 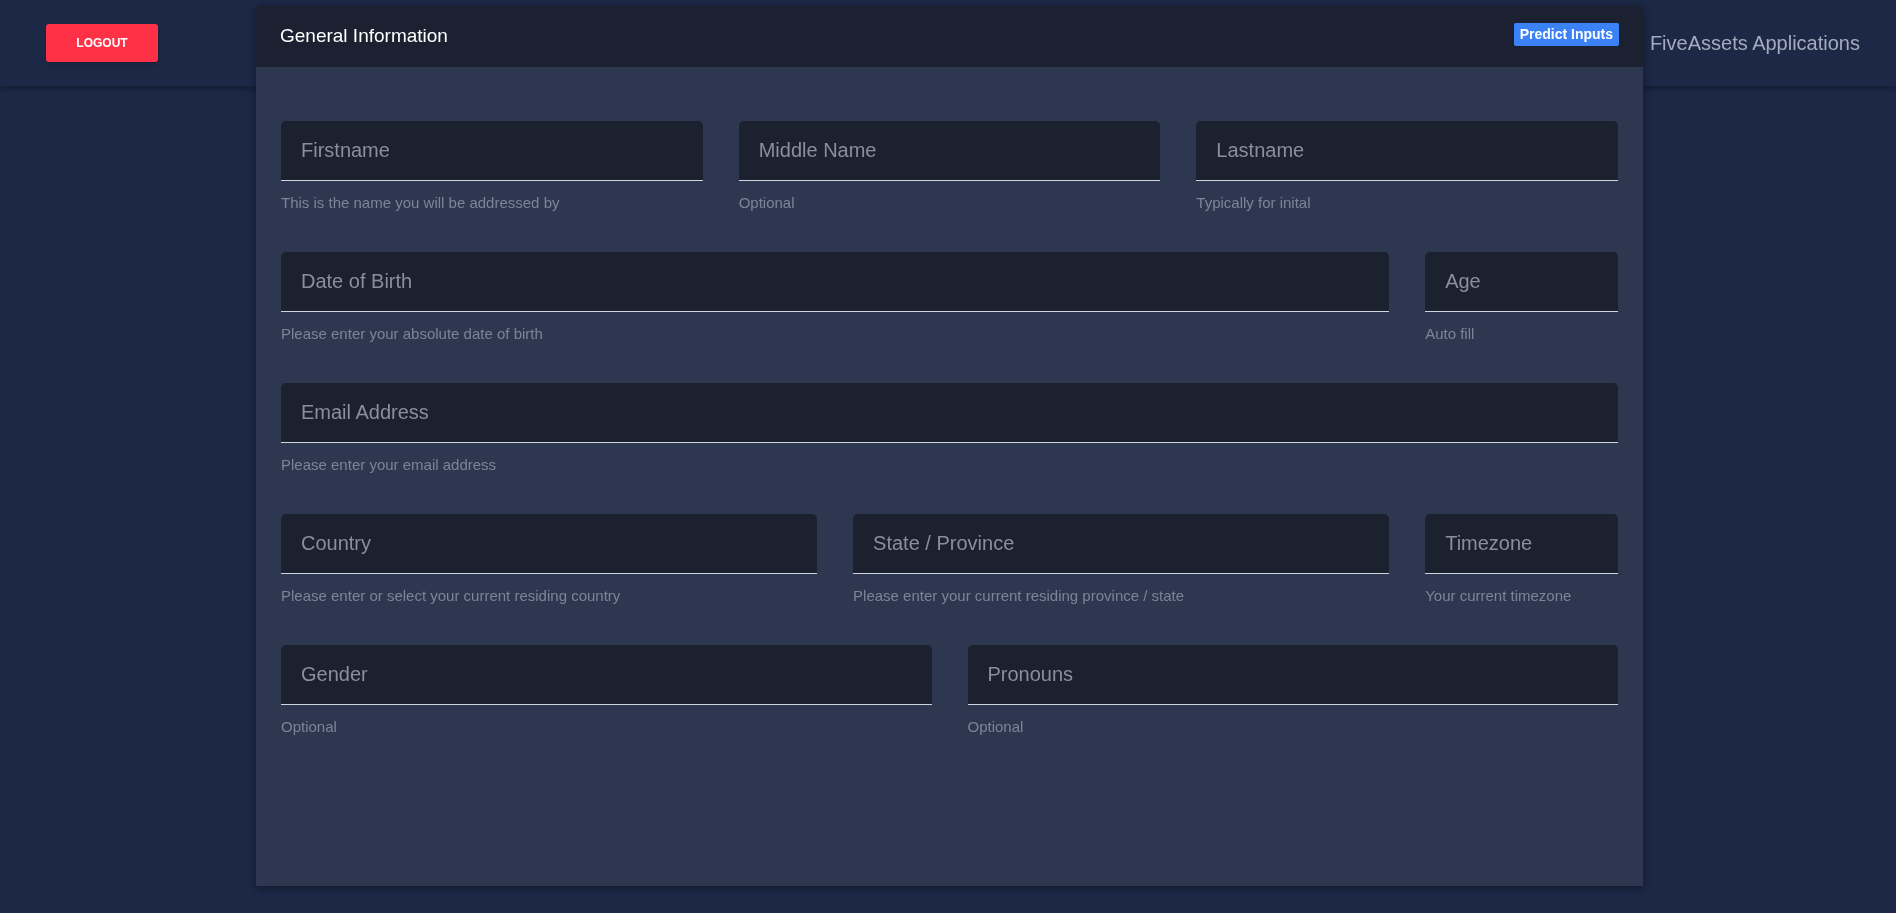 I want to click on text-field: Firstname, so click(x=492, y=151).